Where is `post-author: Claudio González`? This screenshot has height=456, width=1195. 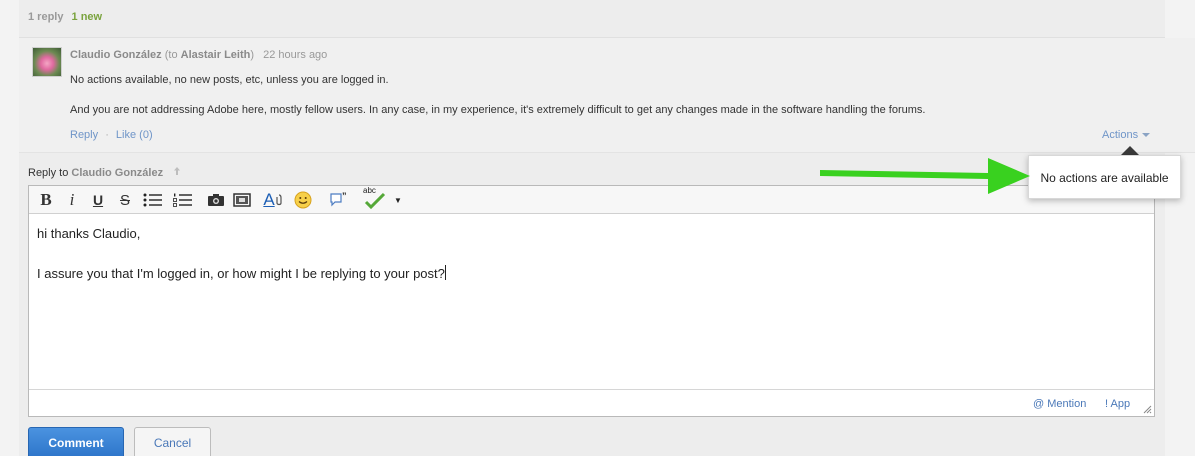
post-author: Claudio González is located at coordinates (116, 55).